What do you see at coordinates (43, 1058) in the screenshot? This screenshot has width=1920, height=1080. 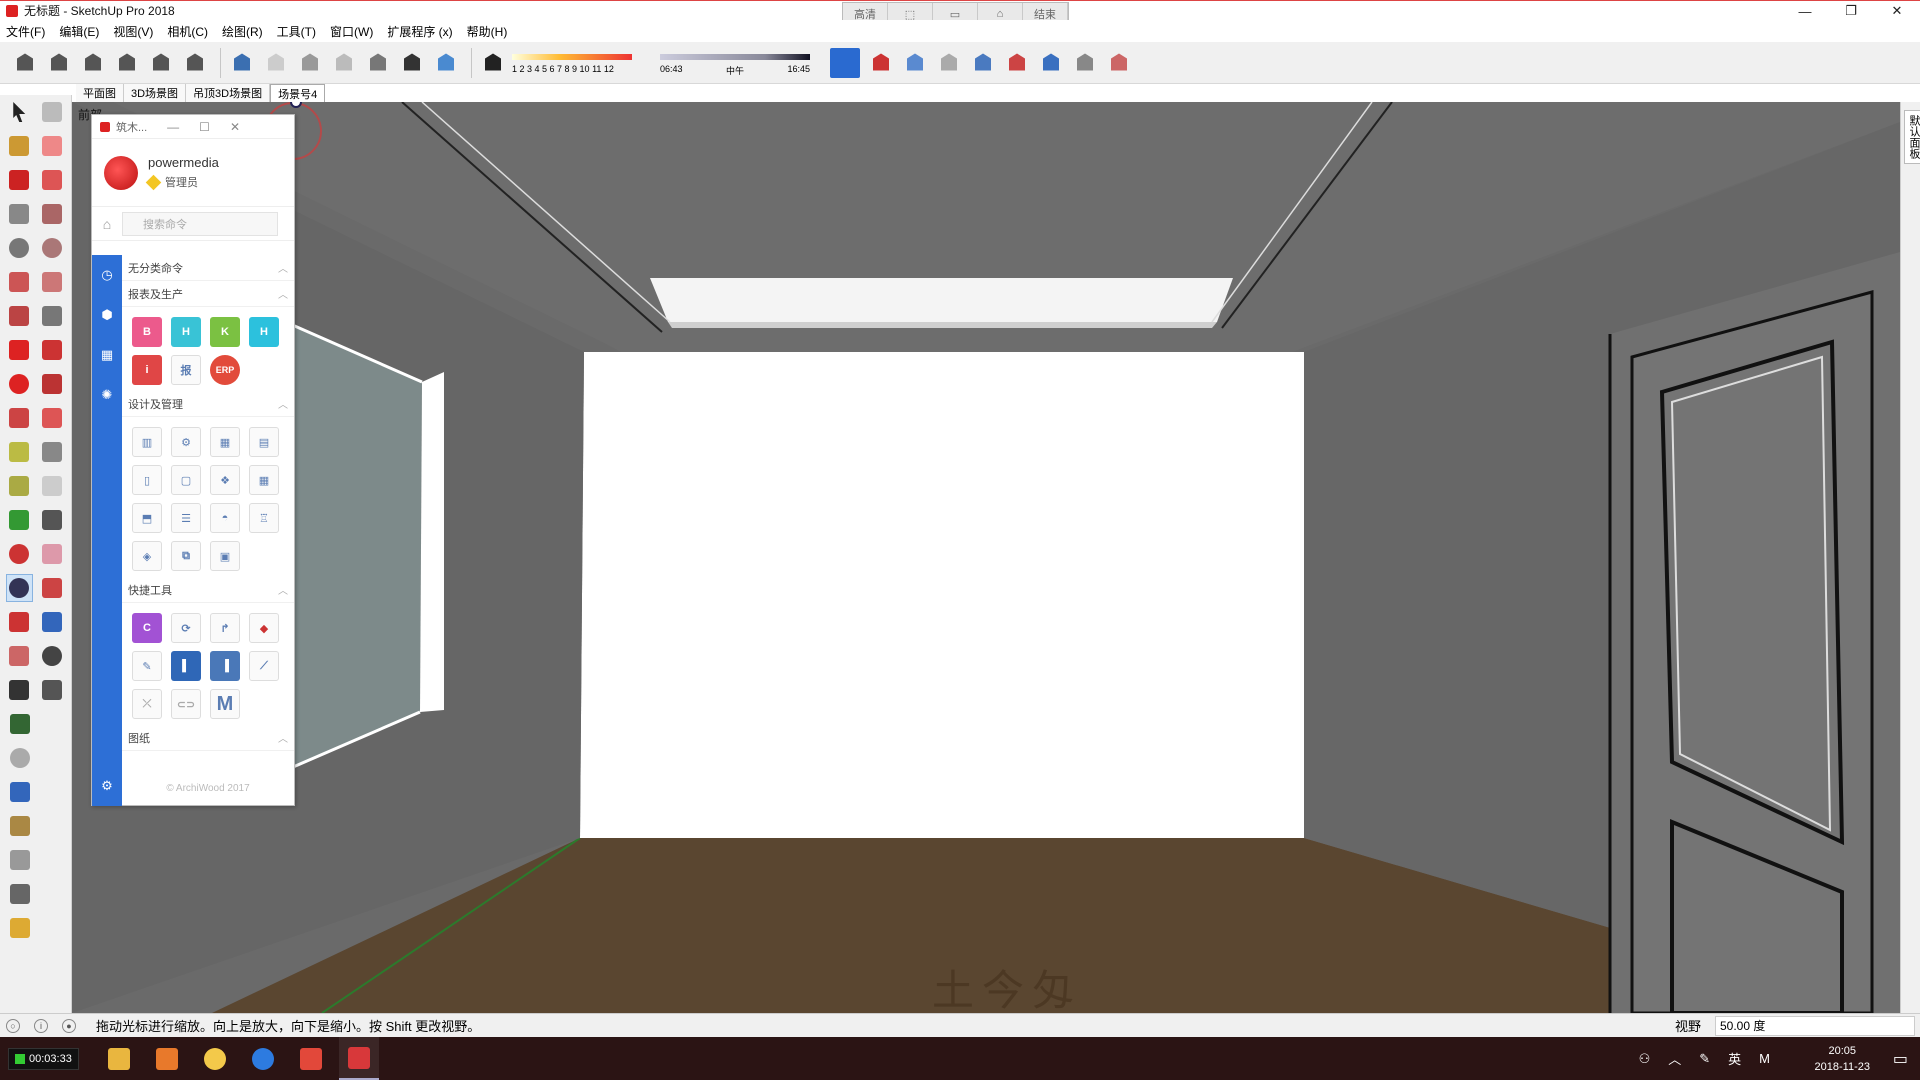 I see `recorder-widget: 00:03:33` at bounding box center [43, 1058].